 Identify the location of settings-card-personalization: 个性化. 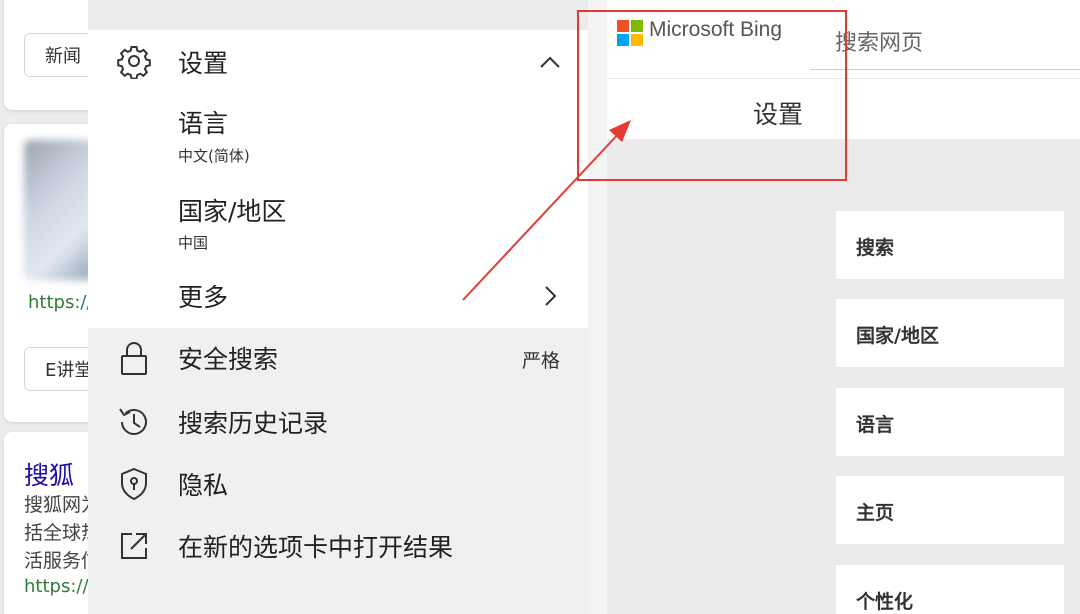
(950, 589).